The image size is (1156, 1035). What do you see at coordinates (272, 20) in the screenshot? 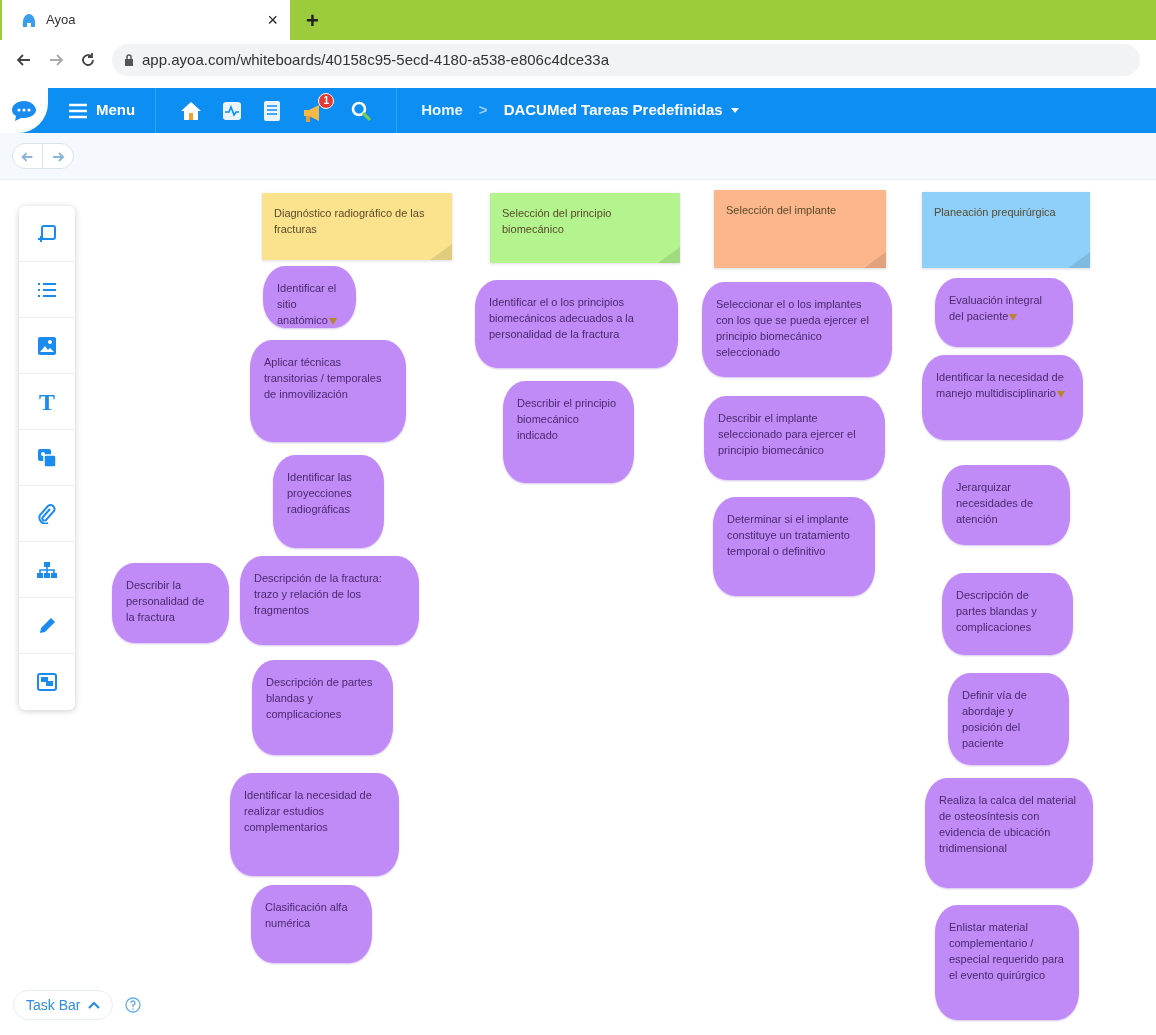
I see `close-tab-button: ×` at bounding box center [272, 20].